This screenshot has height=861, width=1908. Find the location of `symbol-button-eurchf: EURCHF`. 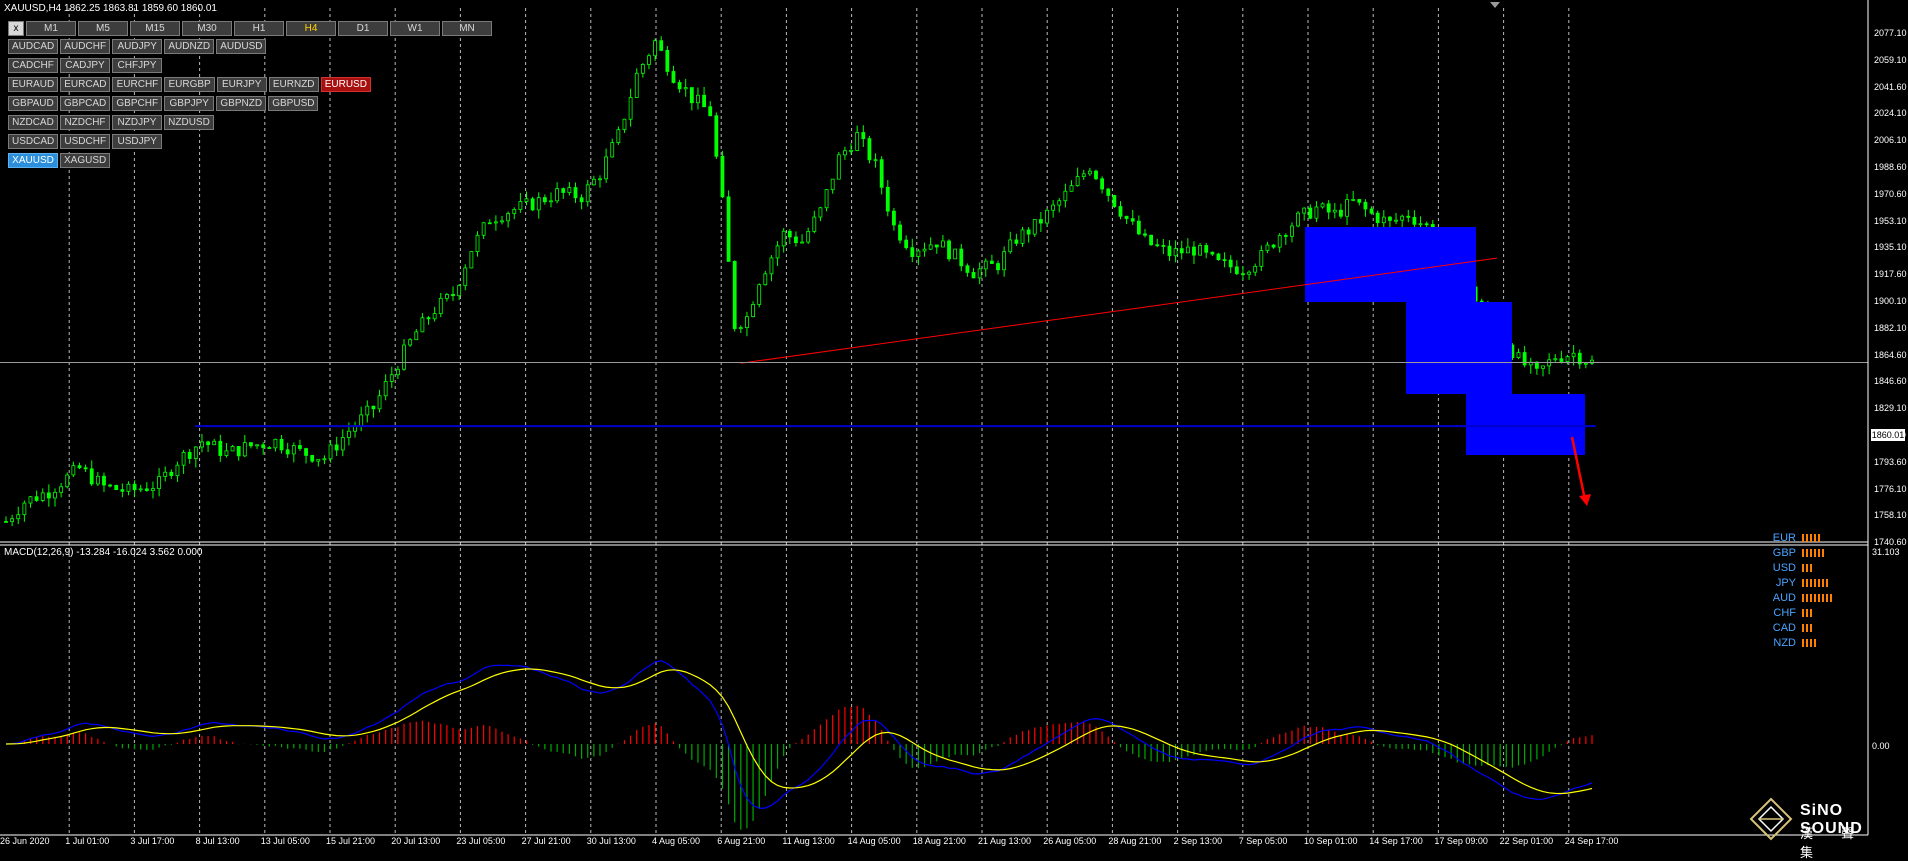

symbol-button-eurchf: EURCHF is located at coordinates (137, 84).